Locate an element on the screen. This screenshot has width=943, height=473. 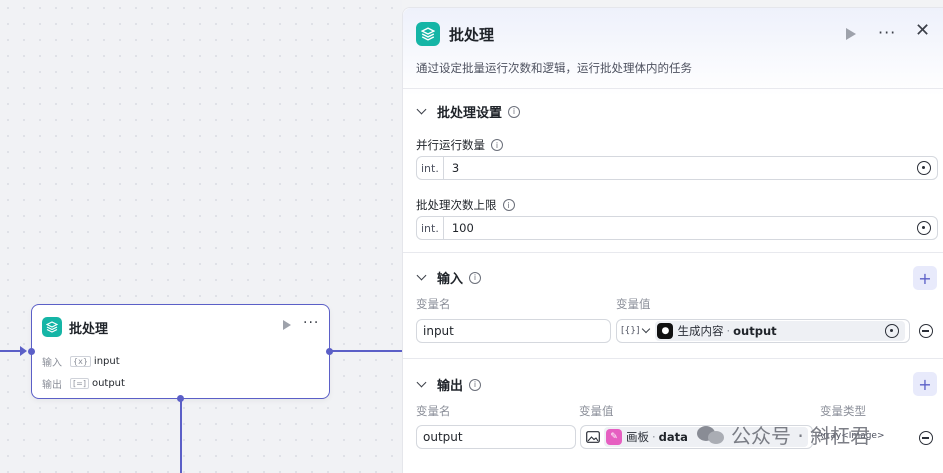
parallel-count-value: 3 is located at coordinates (680, 168).